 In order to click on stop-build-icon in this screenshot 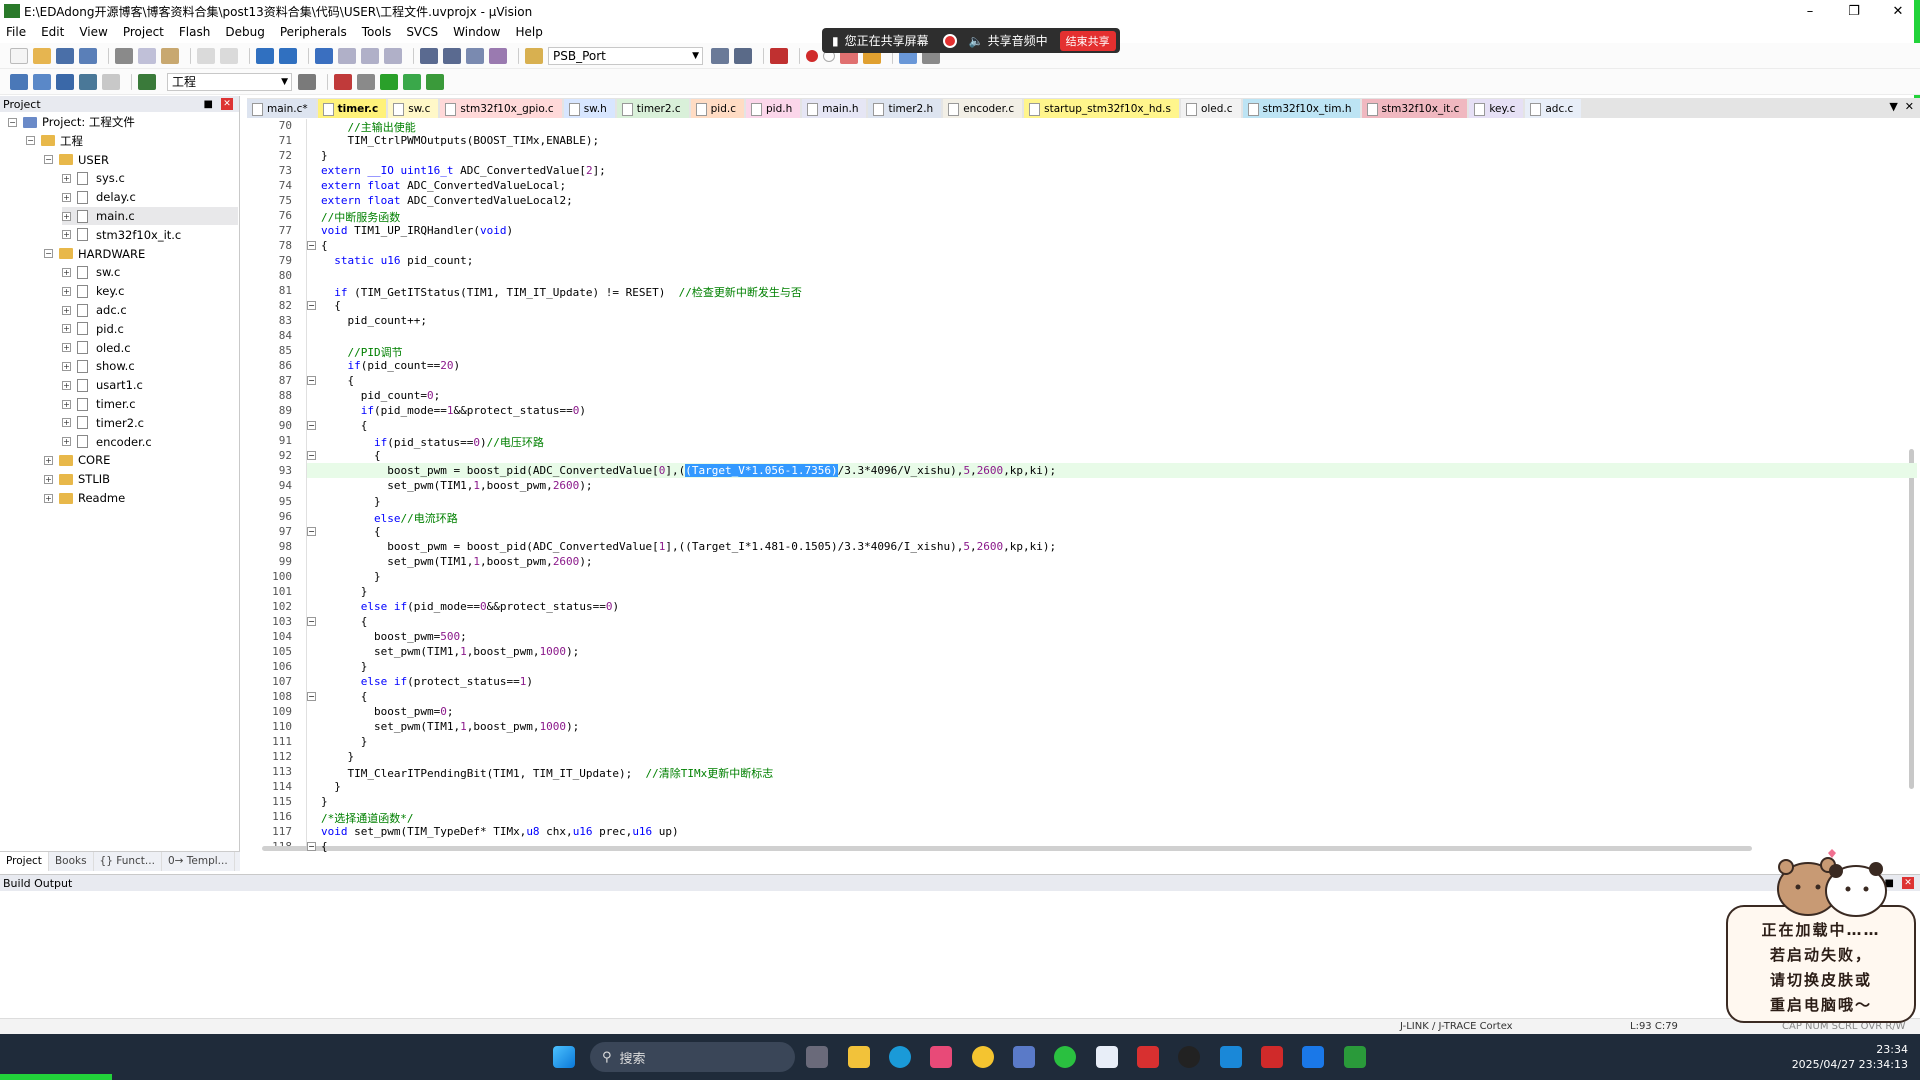, I will do `click(111, 81)`.